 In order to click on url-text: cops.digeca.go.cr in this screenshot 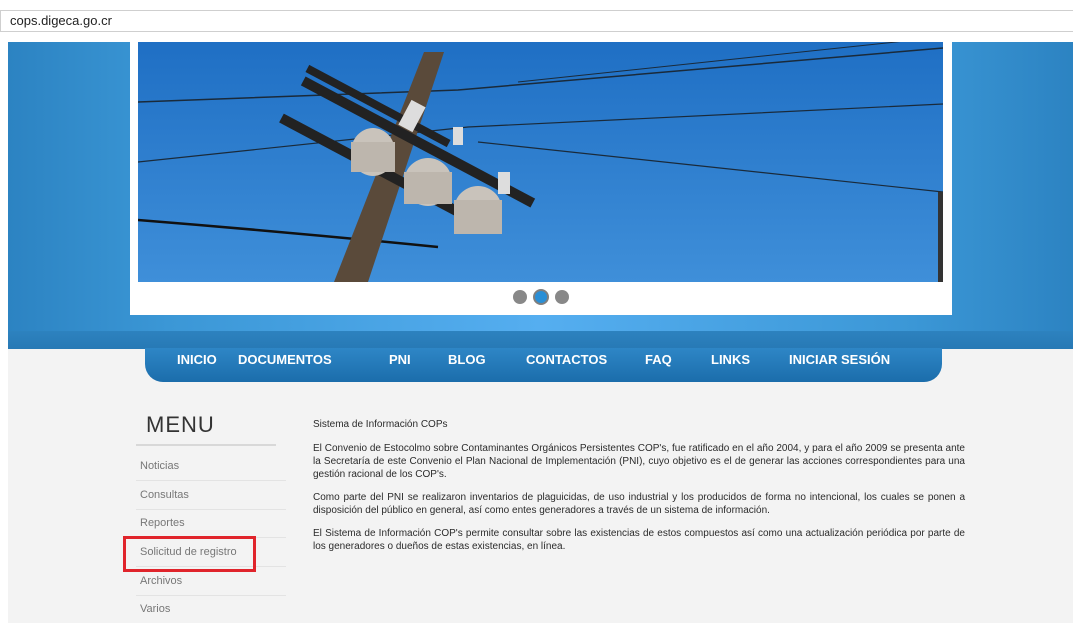, I will do `click(61, 20)`.